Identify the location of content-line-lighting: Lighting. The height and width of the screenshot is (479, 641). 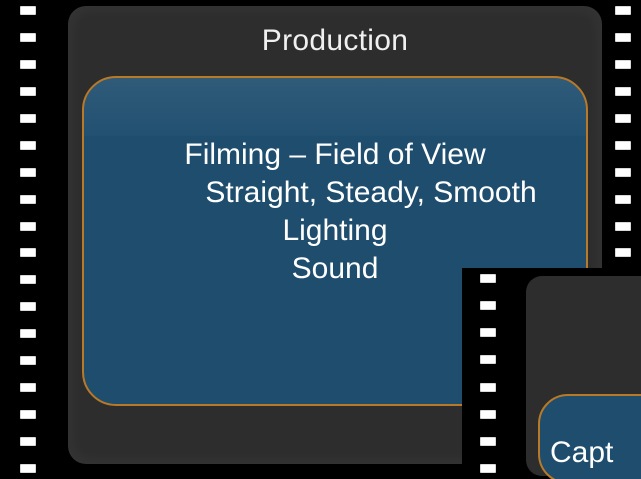
(335, 230).